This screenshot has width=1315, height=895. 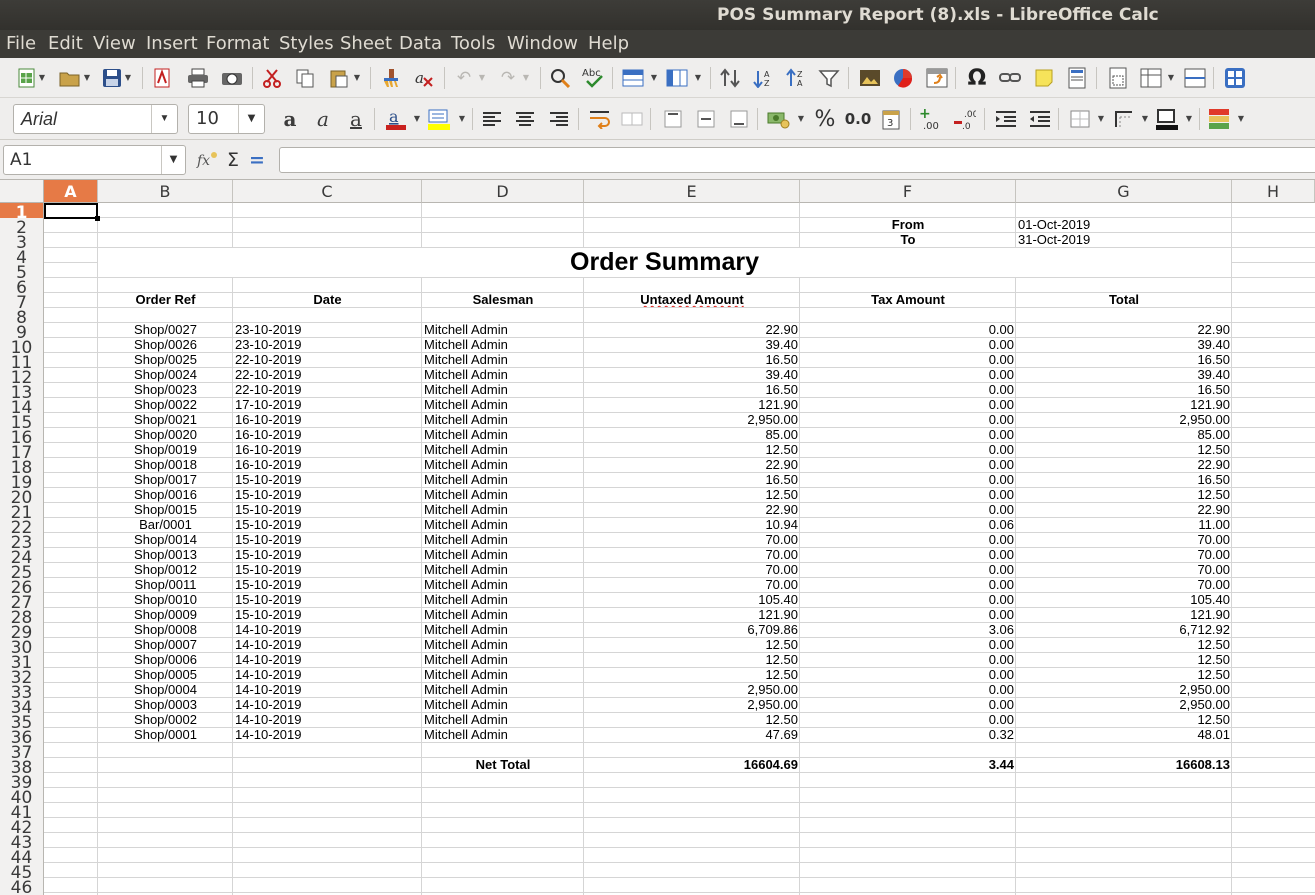 What do you see at coordinates (424, 78) in the screenshot?
I see `clear-formatting-icon: a` at bounding box center [424, 78].